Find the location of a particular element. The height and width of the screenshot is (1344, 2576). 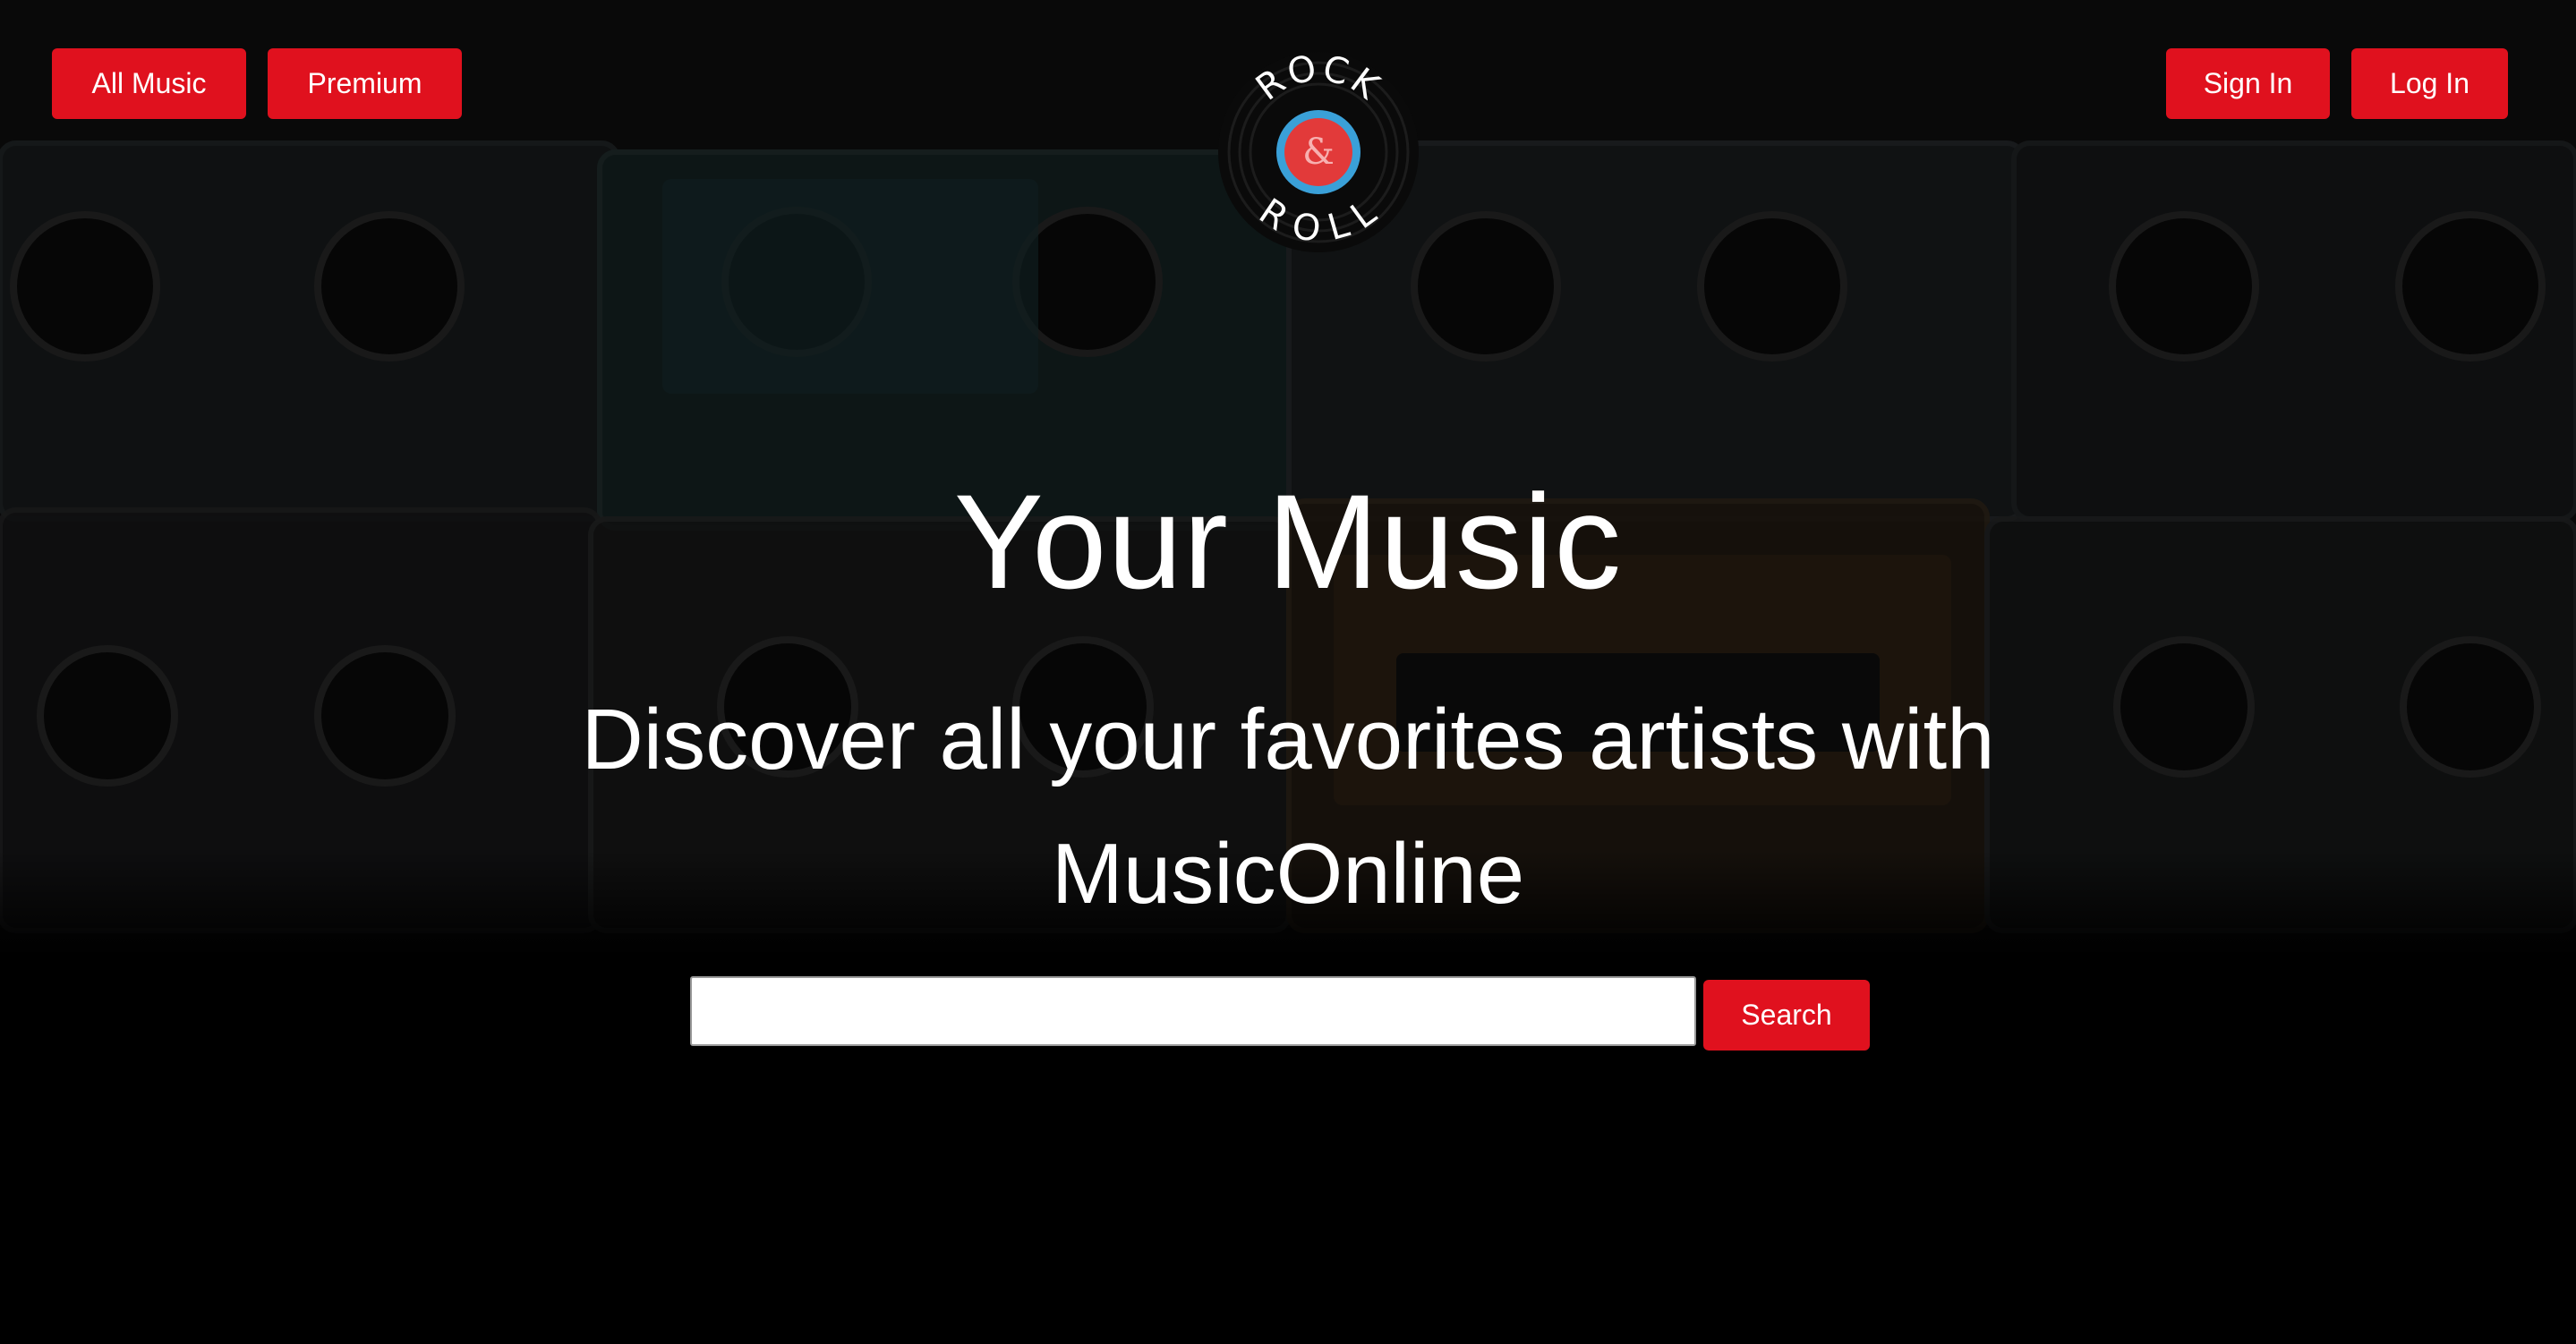

hero-title: Your Music is located at coordinates (1288, 541).